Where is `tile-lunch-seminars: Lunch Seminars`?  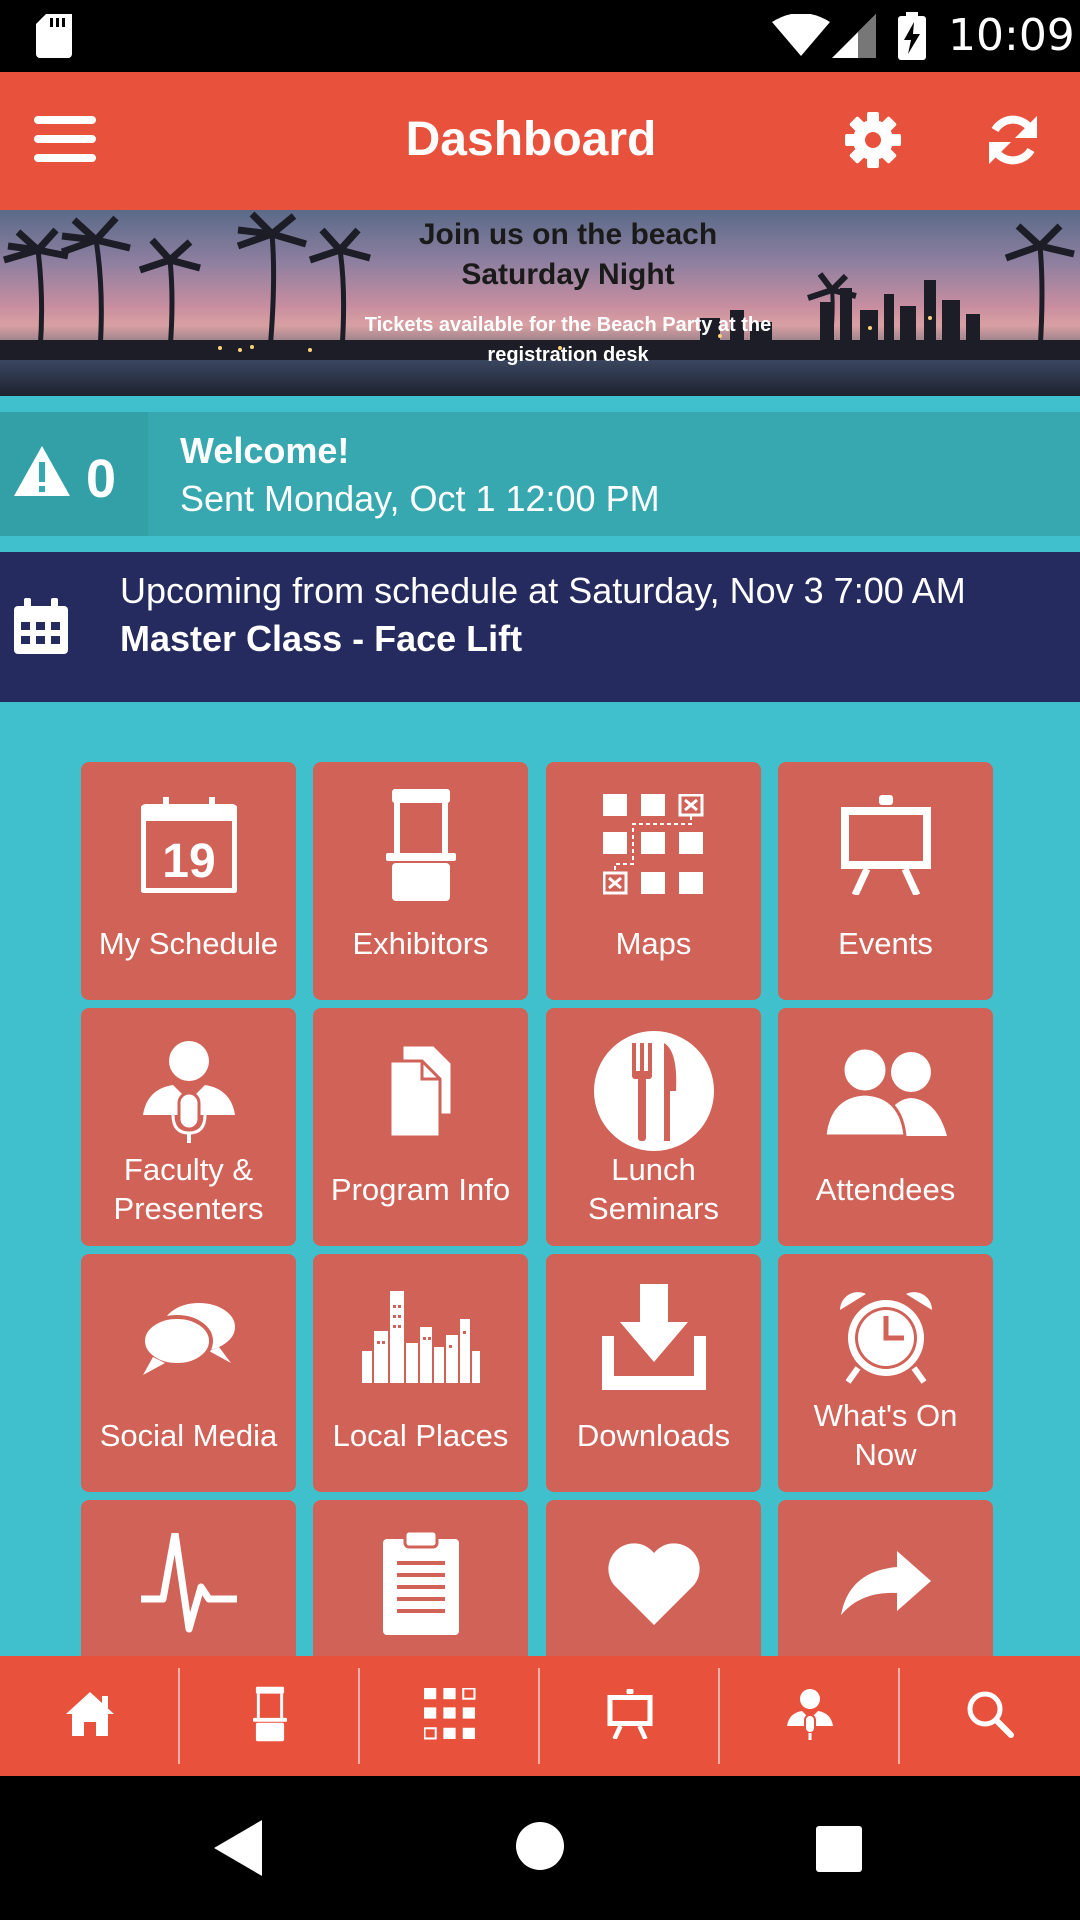
tile-lunch-seminars: Lunch Seminars is located at coordinates (653, 1127).